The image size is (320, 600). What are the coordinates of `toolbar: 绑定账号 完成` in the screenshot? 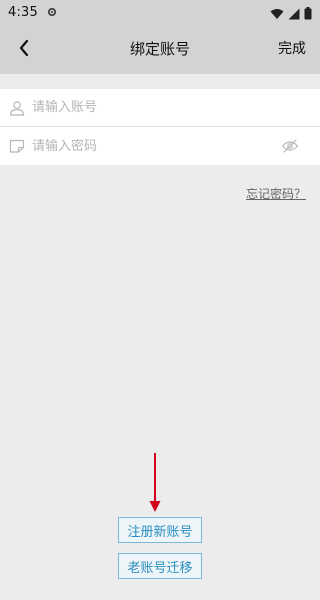 It's located at (160, 49).